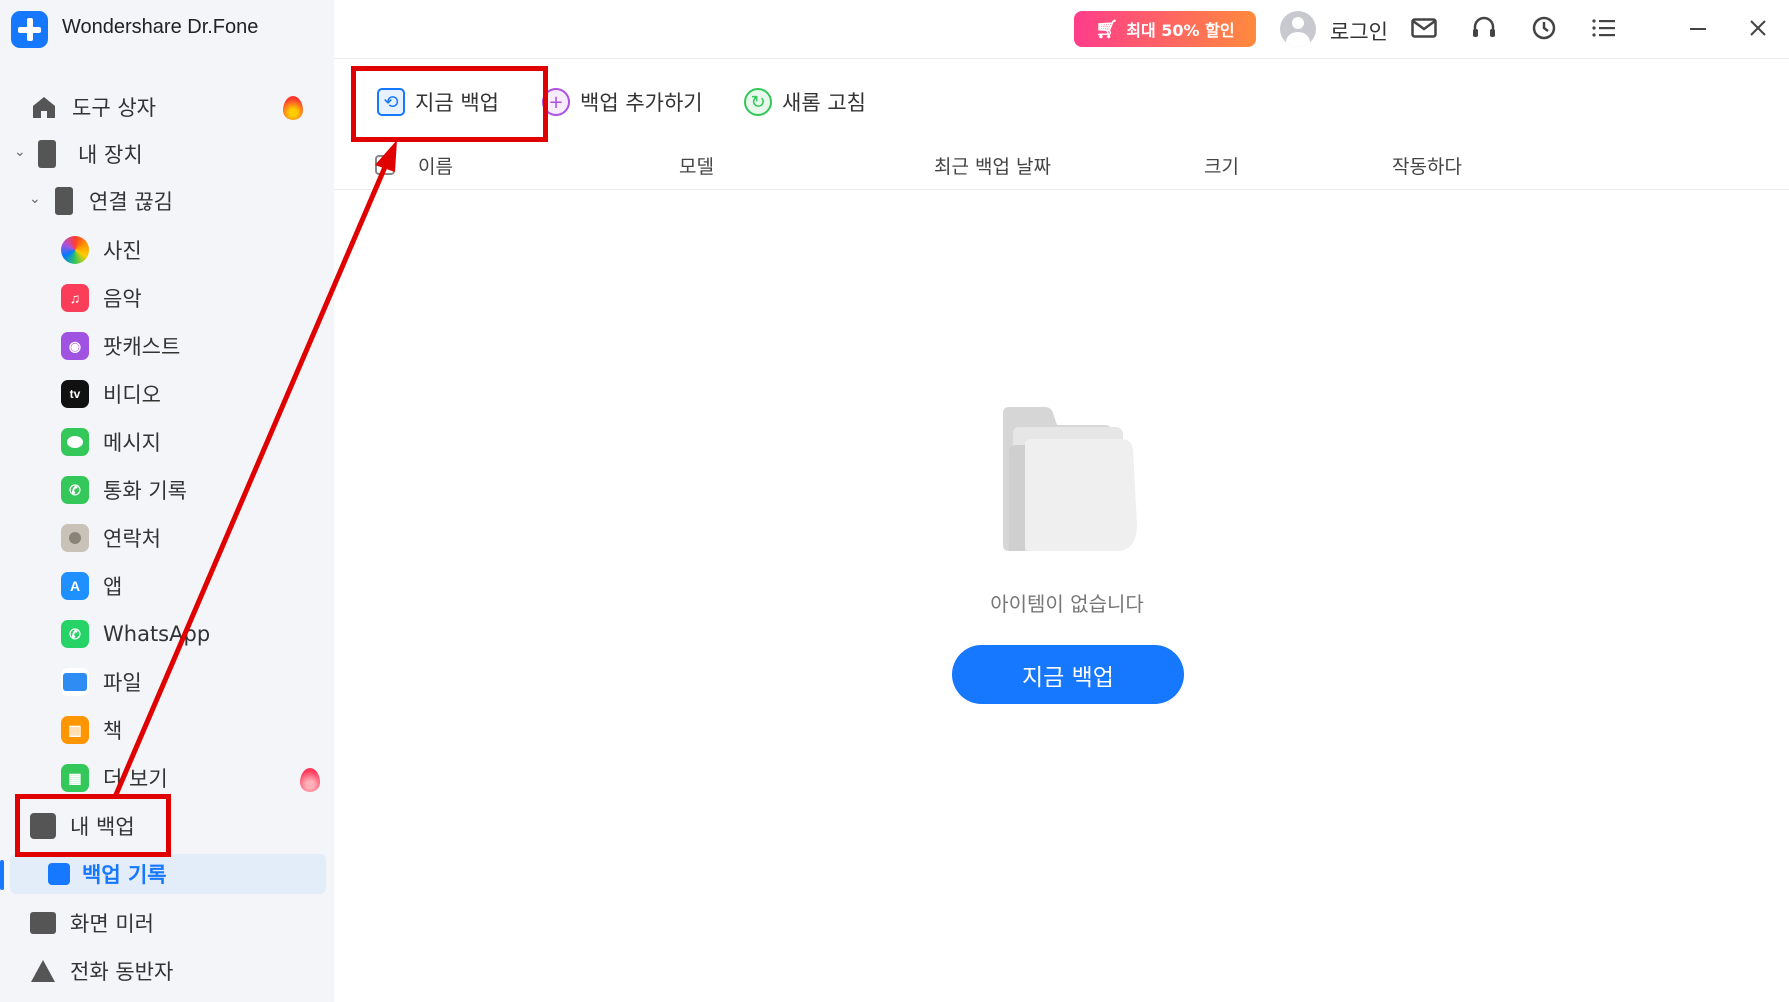 The height and width of the screenshot is (1002, 1789). Describe the element at coordinates (132, 443) in the screenshot. I see `sidebar-item-label: 메시지` at that location.